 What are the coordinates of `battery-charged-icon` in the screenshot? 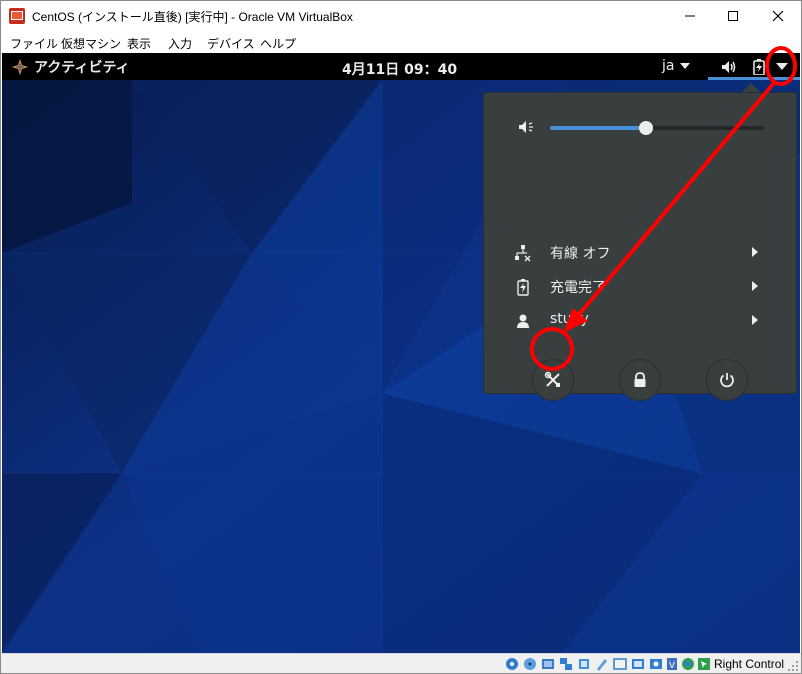 It's located at (523, 287).